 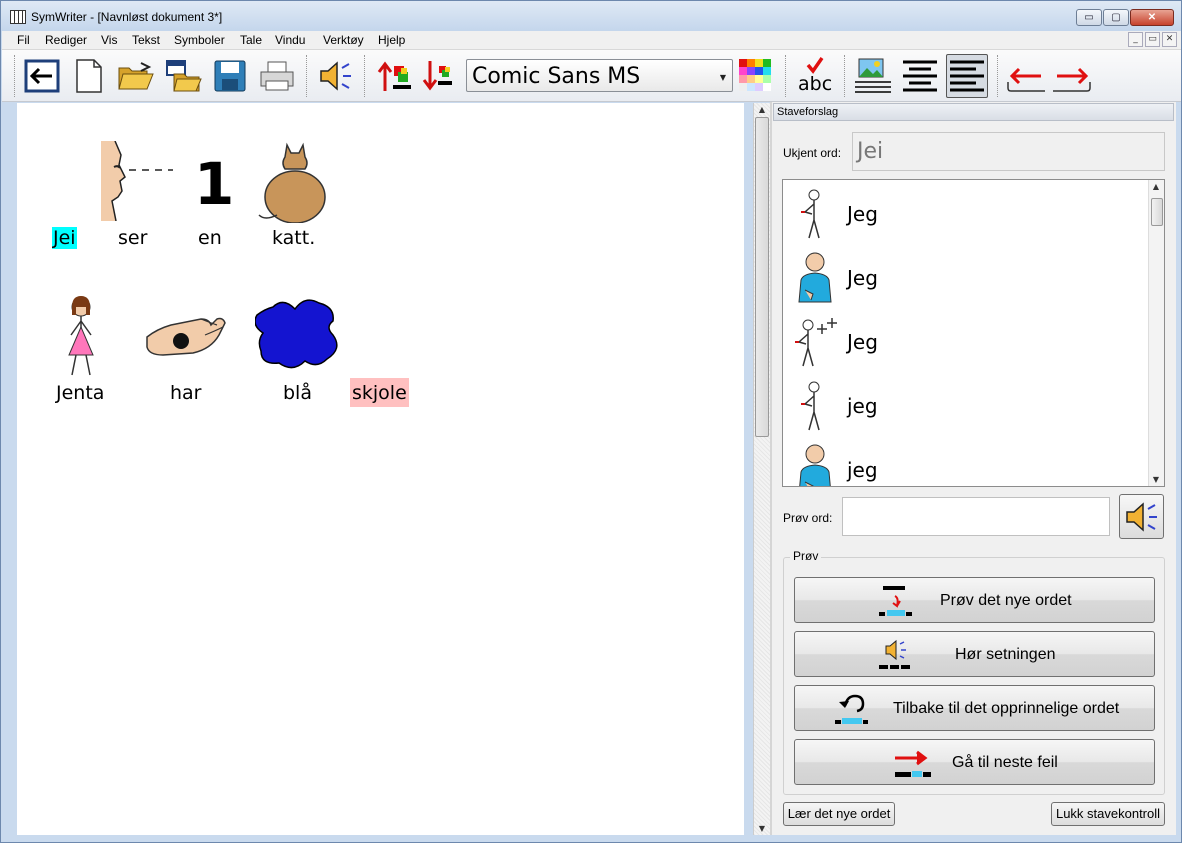 What do you see at coordinates (913, 763) in the screenshot?
I see `next-error-arrow-icon` at bounding box center [913, 763].